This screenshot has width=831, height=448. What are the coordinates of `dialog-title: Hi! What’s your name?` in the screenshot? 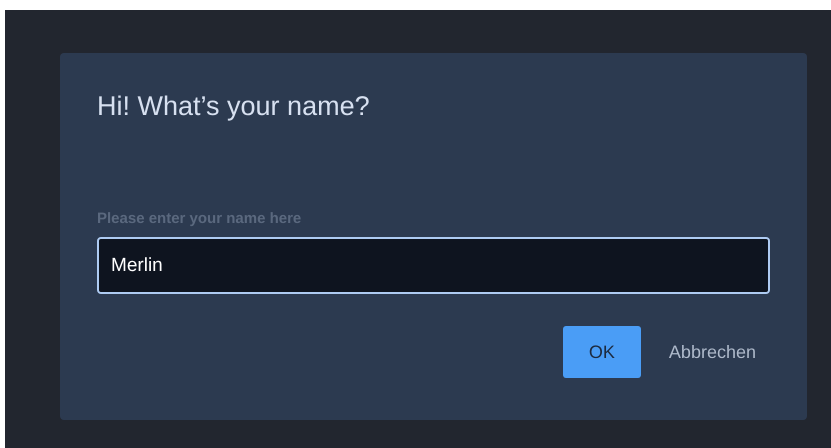 It's located at (234, 106).